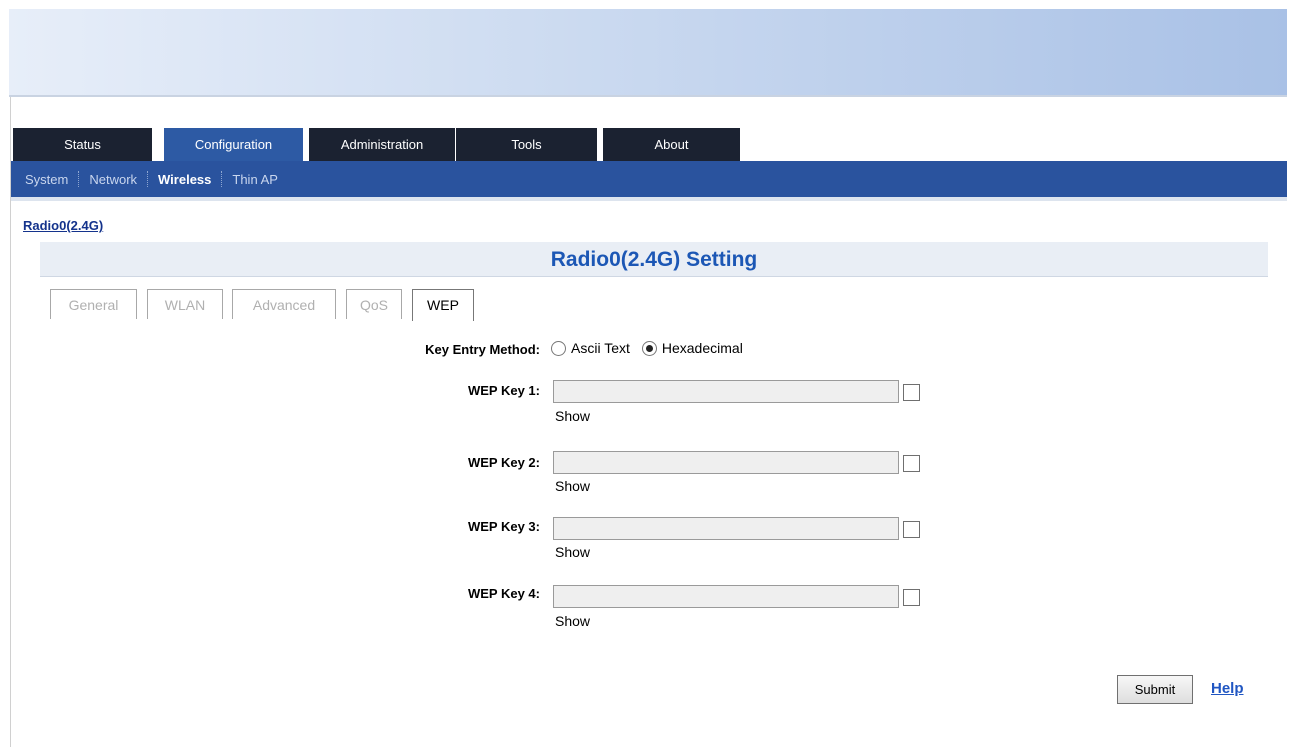 Image resolution: width=1291 pixels, height=747 pixels. I want to click on ascii-text-radio, so click(558, 348).